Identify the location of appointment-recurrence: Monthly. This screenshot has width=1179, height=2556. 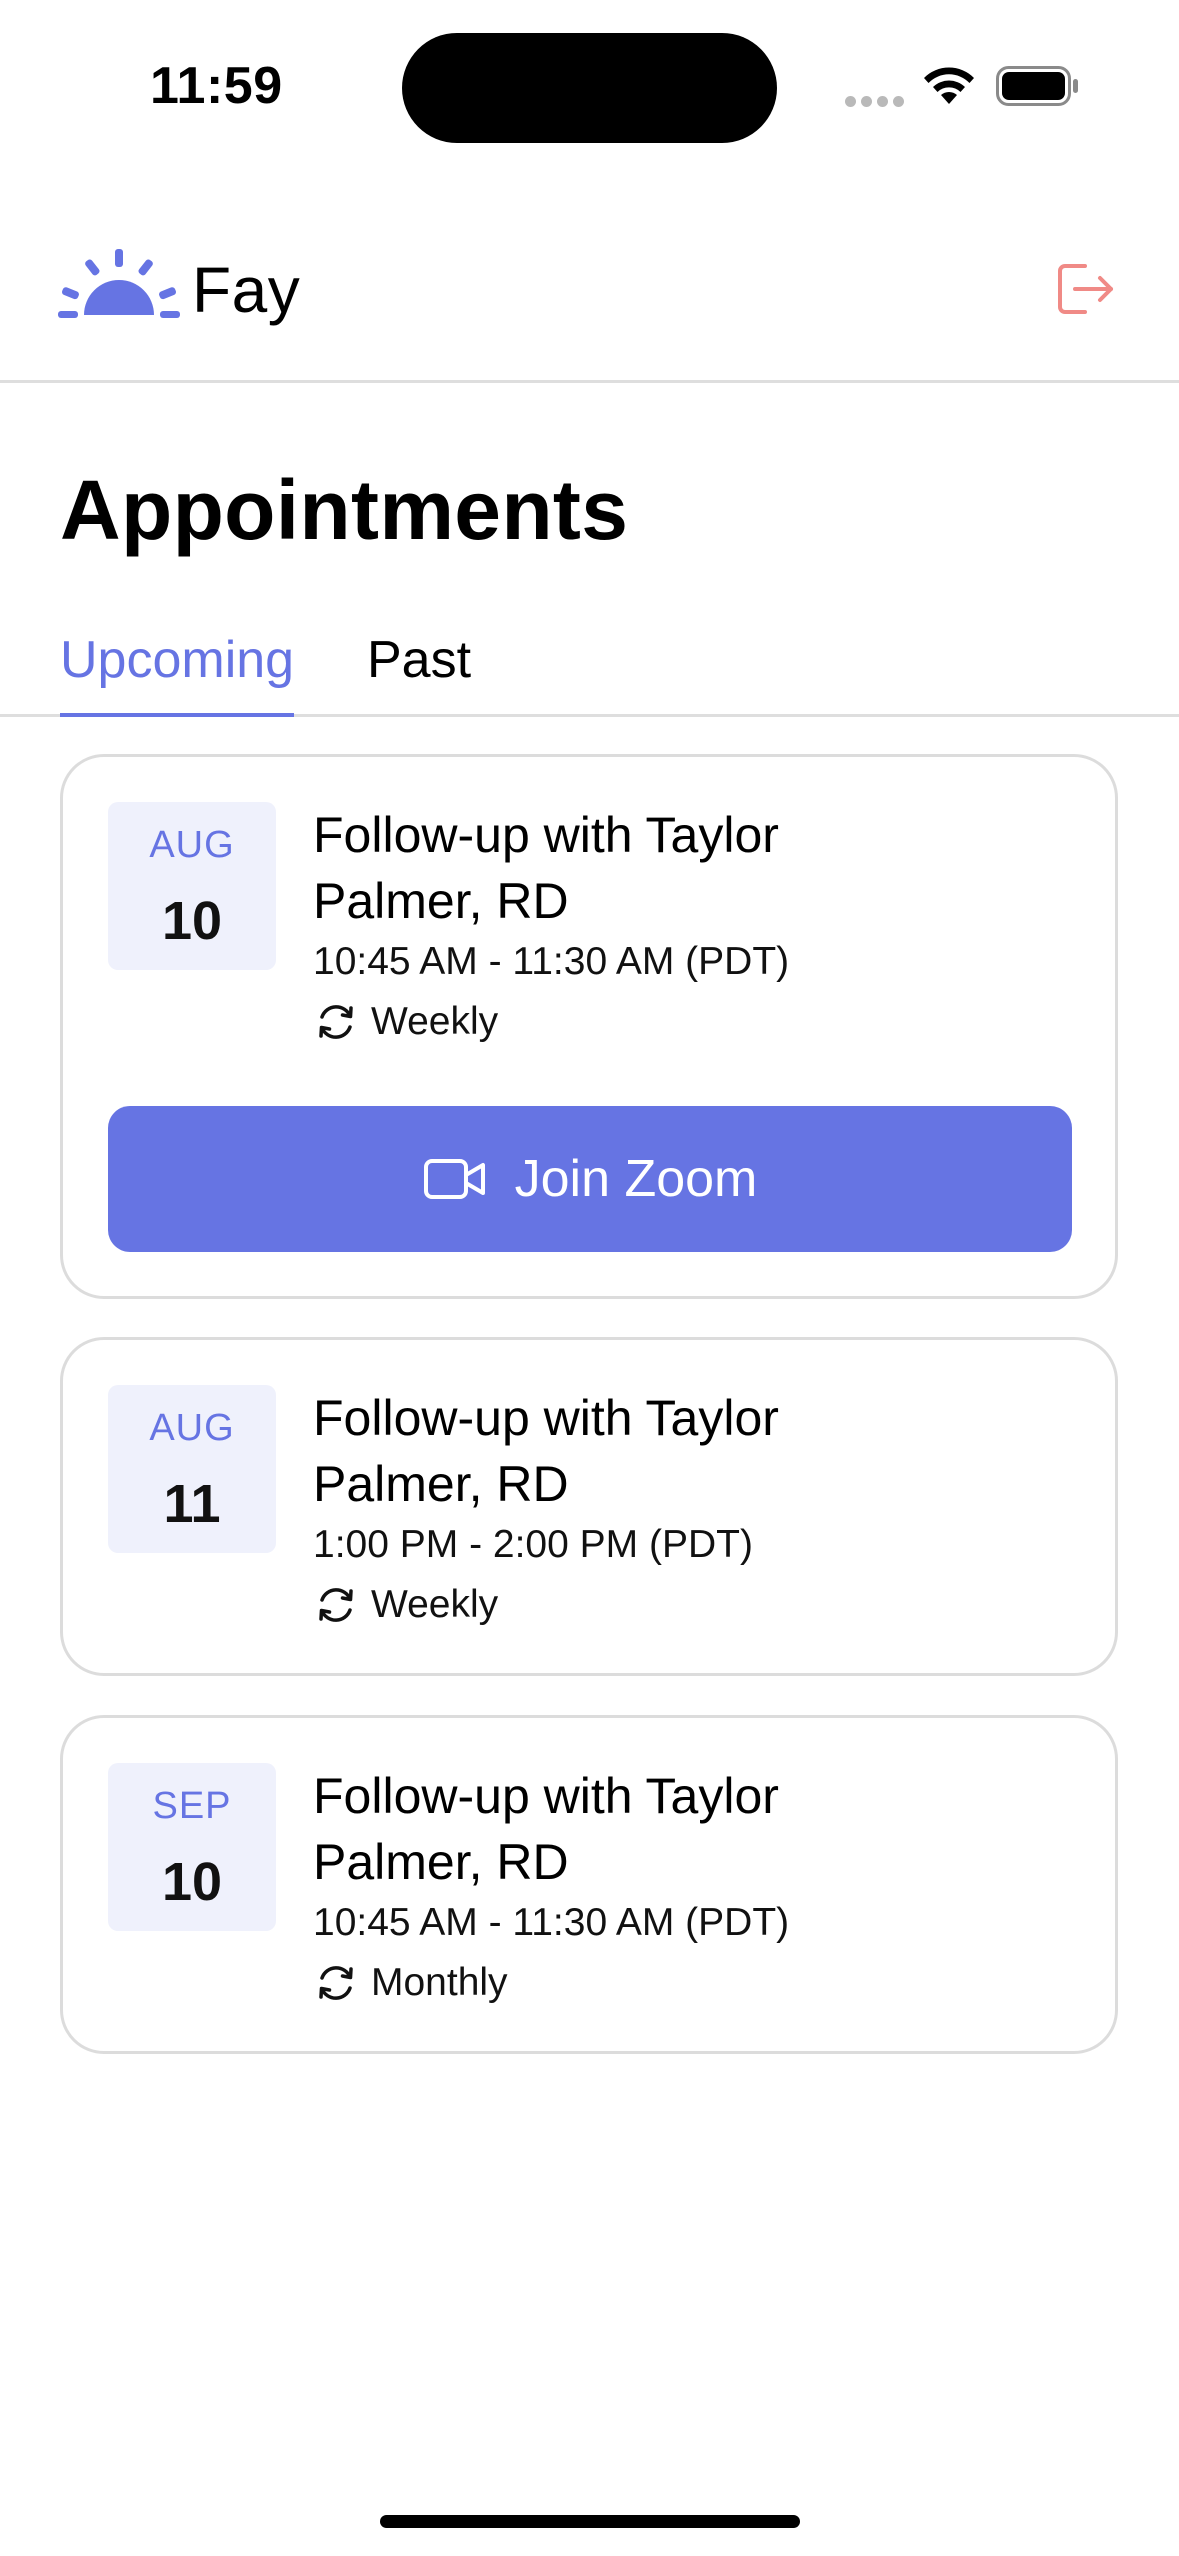
(410, 1983).